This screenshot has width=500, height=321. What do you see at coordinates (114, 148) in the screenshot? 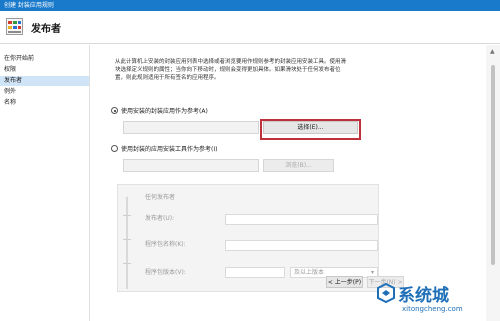
I see `radio-unchecked-icon` at bounding box center [114, 148].